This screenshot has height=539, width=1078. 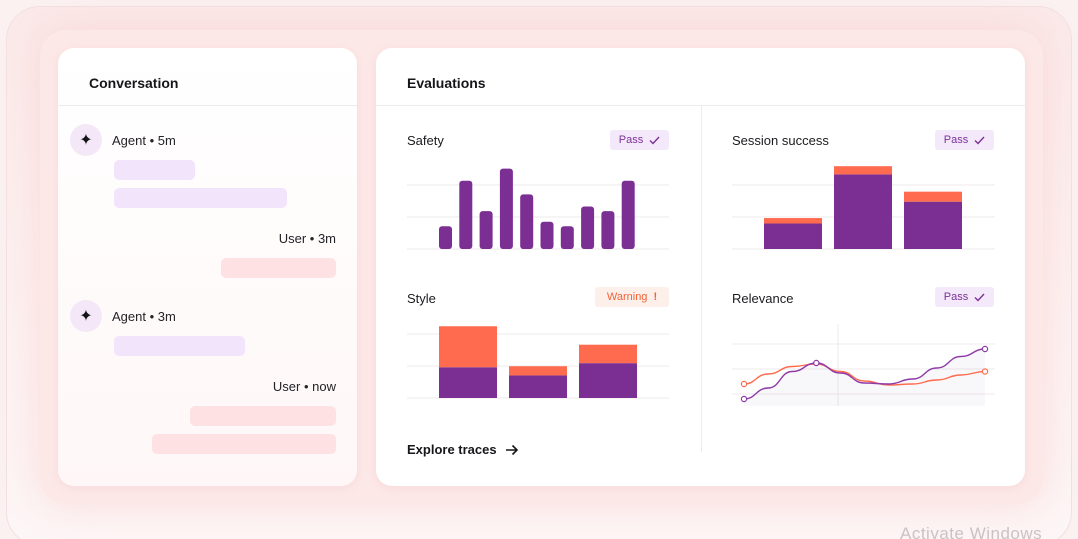 What do you see at coordinates (134, 83) in the screenshot?
I see `conversation-title: Conversation` at bounding box center [134, 83].